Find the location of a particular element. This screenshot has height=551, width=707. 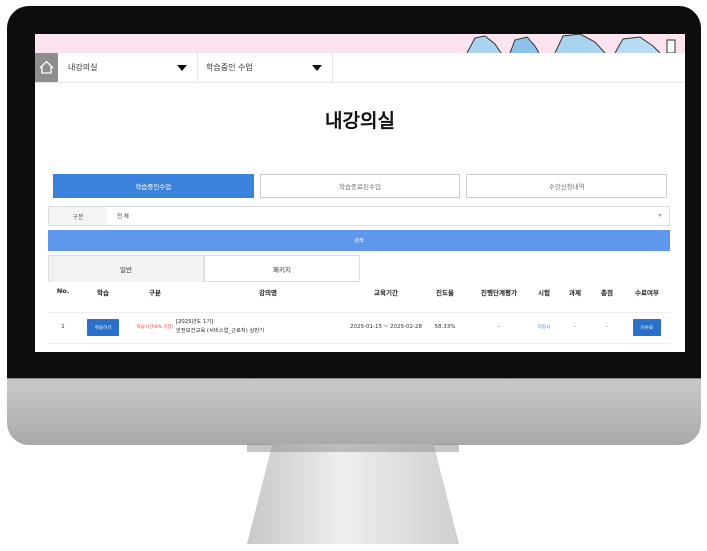

course-term: [2025년도 1기] is located at coordinates (195, 322).